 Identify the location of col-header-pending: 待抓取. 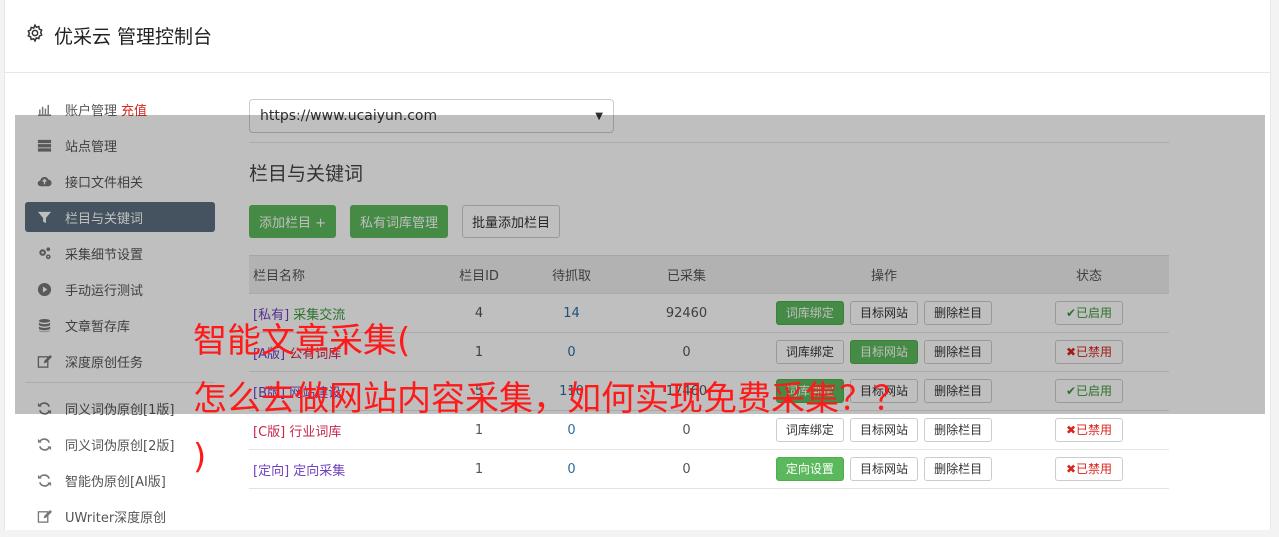
(571, 274).